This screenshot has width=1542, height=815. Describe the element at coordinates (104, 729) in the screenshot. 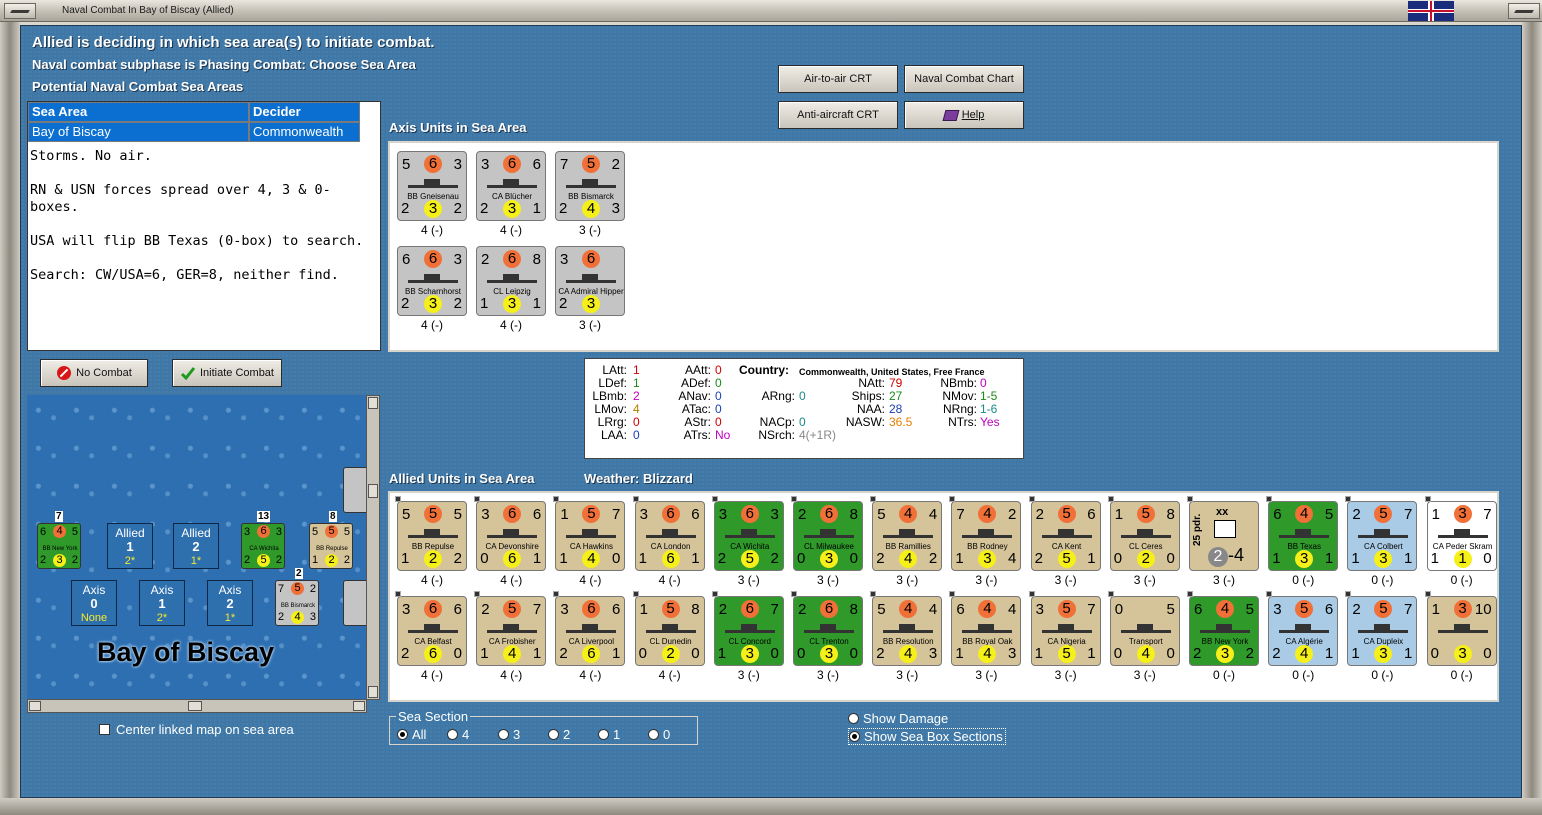

I see `checkbox-box` at that location.